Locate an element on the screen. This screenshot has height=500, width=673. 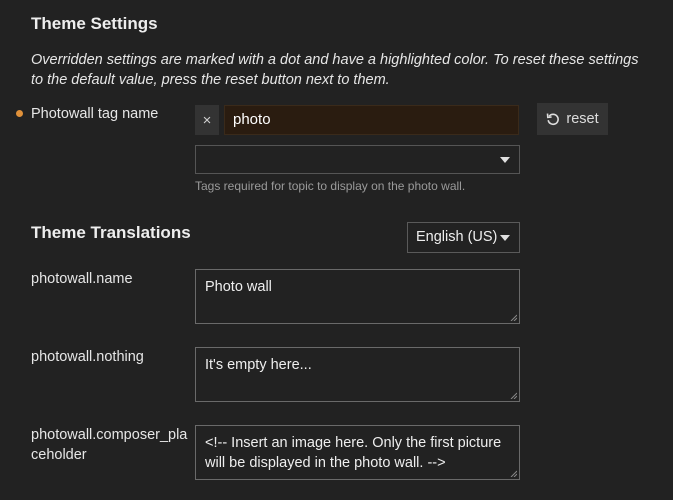
theme-translations-heading: Theme Translations is located at coordinates (111, 232).